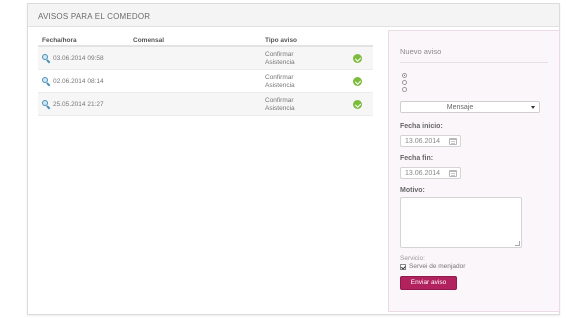 This screenshot has height=318, width=567. I want to click on panel-header: AVISOS PARA EL COMEDOR, so click(293, 15).